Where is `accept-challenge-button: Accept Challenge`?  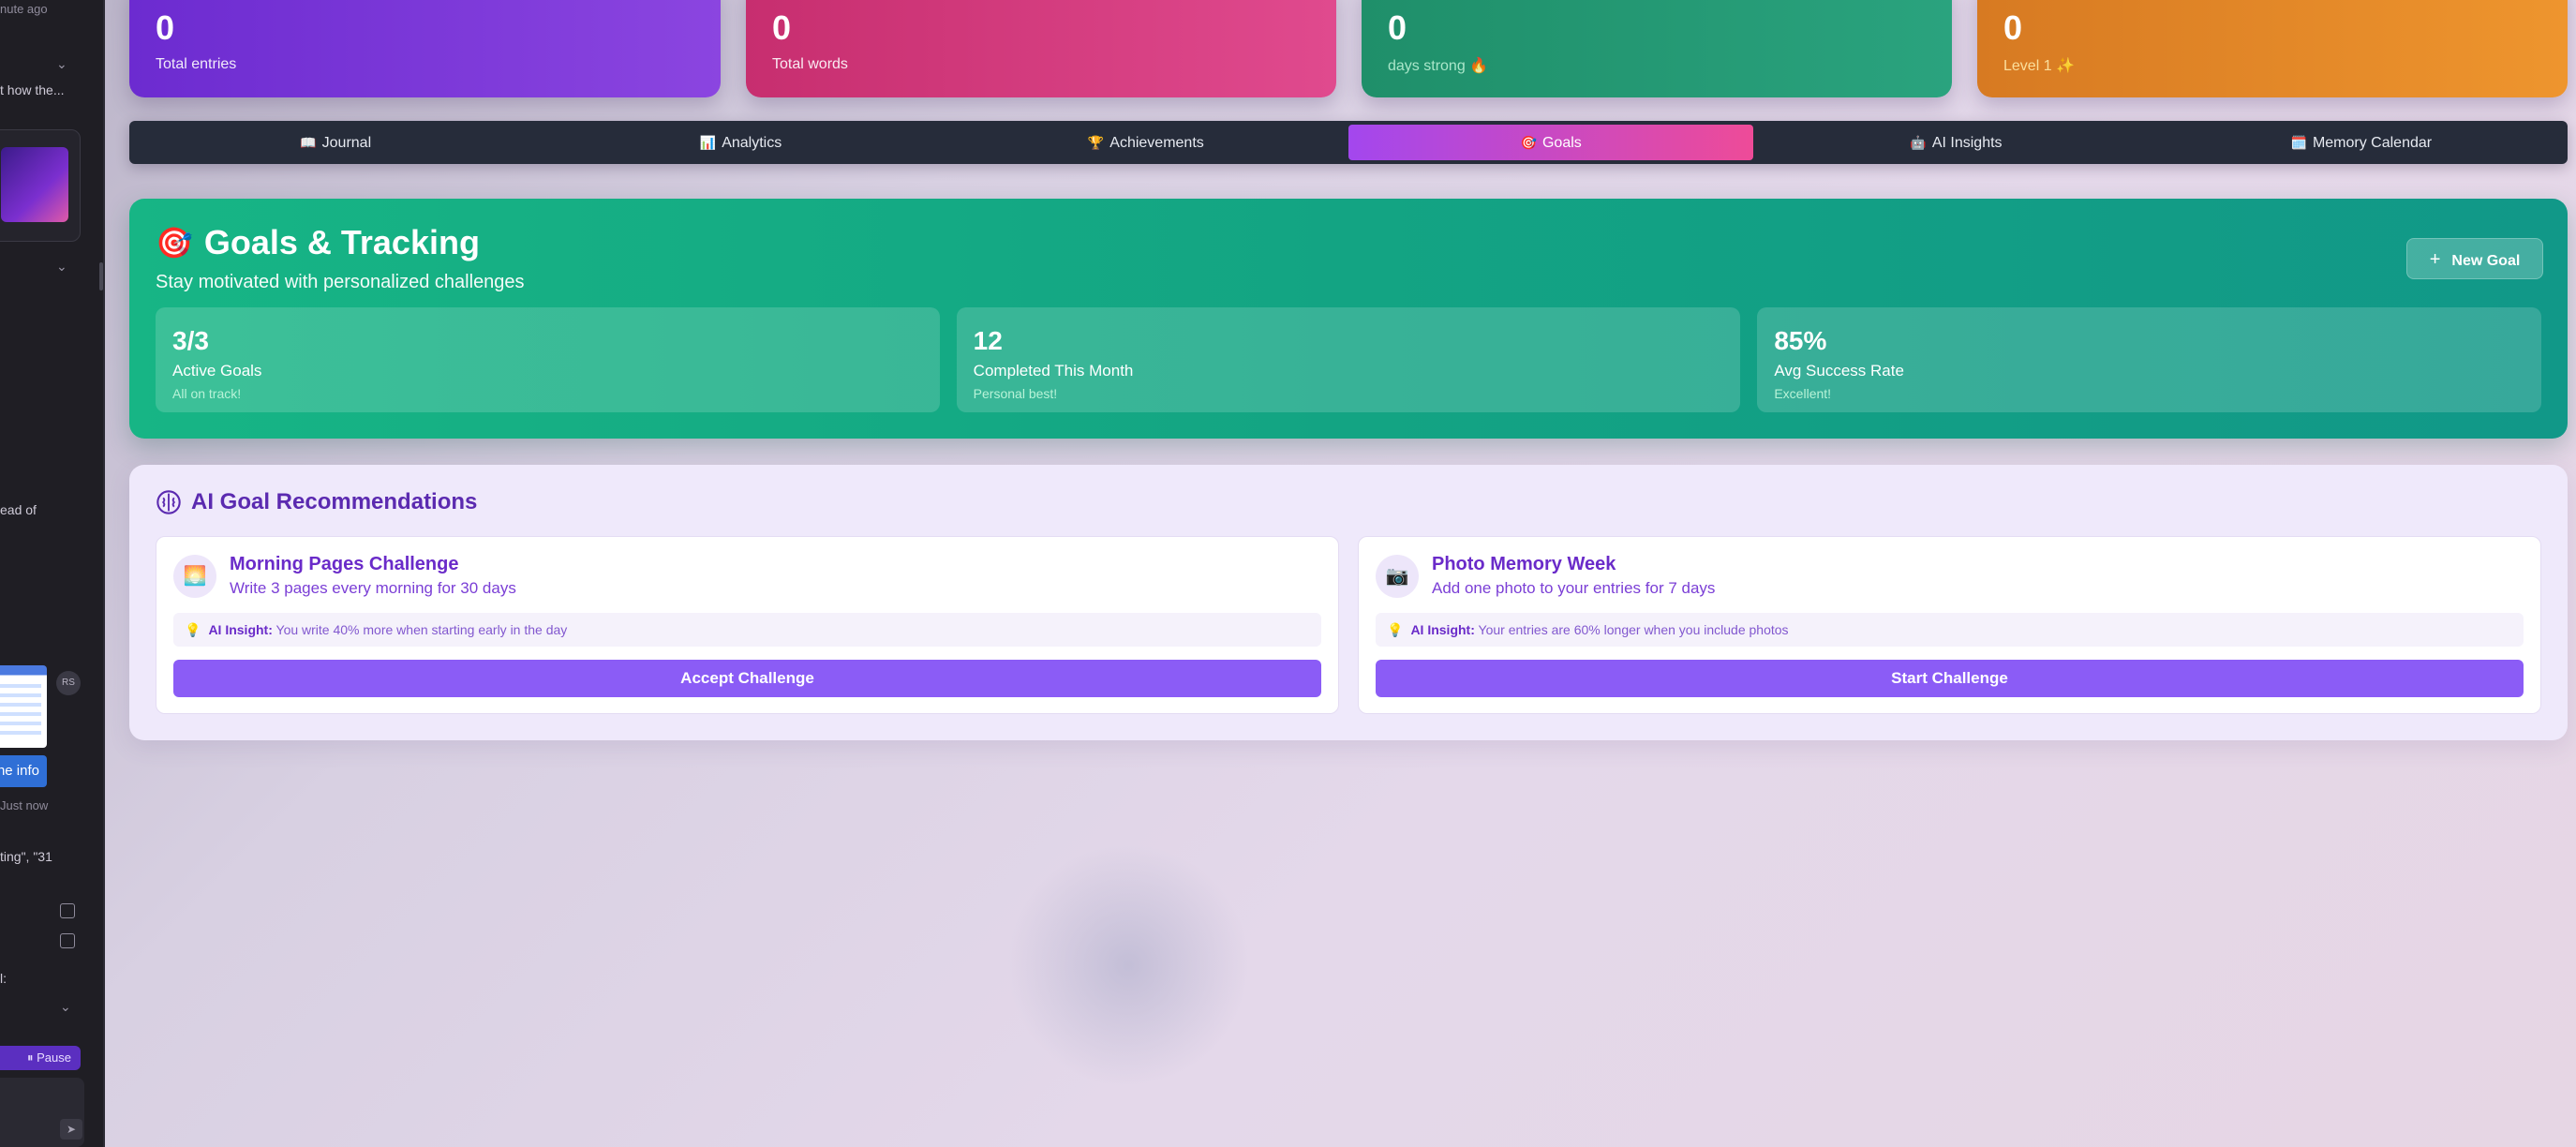 accept-challenge-button: Accept Challenge is located at coordinates (747, 679).